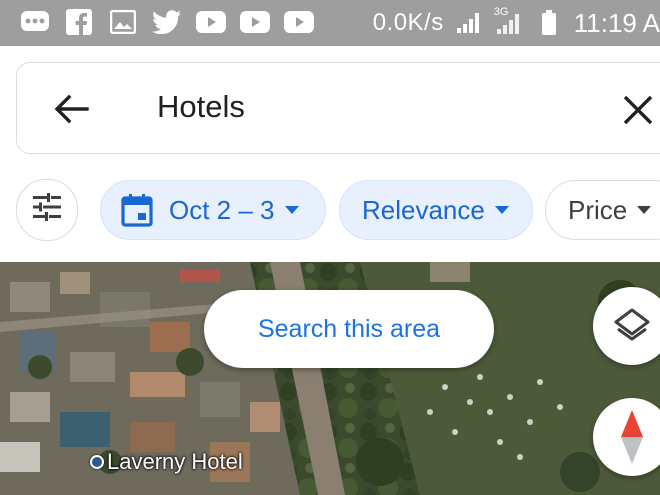 The image size is (660, 495). I want to click on compass-icon, so click(632, 439).